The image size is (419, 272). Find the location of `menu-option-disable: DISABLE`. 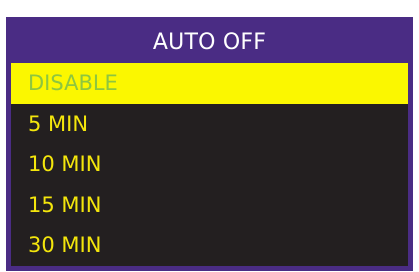

menu-option-disable: DISABLE is located at coordinates (209, 83).